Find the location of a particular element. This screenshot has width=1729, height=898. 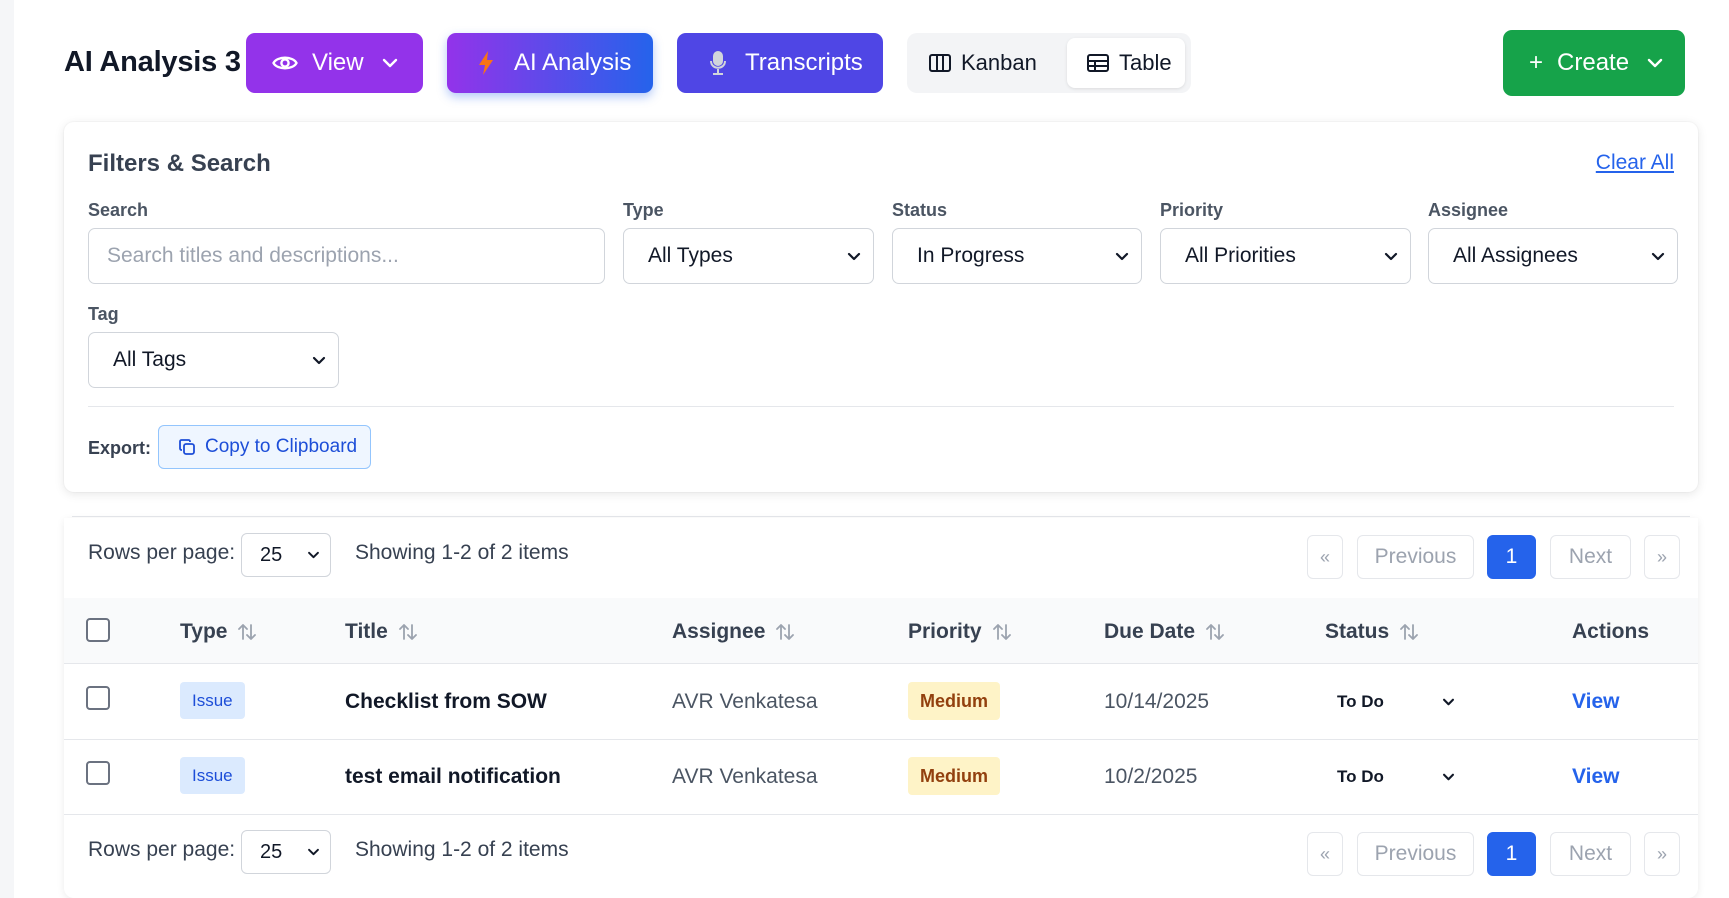

row-title: Checklist from SOW is located at coordinates (446, 701).